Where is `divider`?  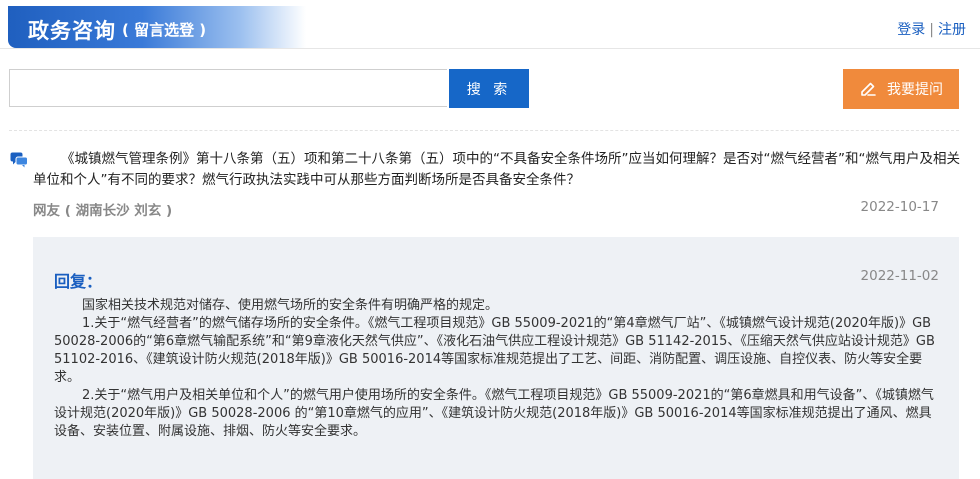 divider is located at coordinates (484, 130).